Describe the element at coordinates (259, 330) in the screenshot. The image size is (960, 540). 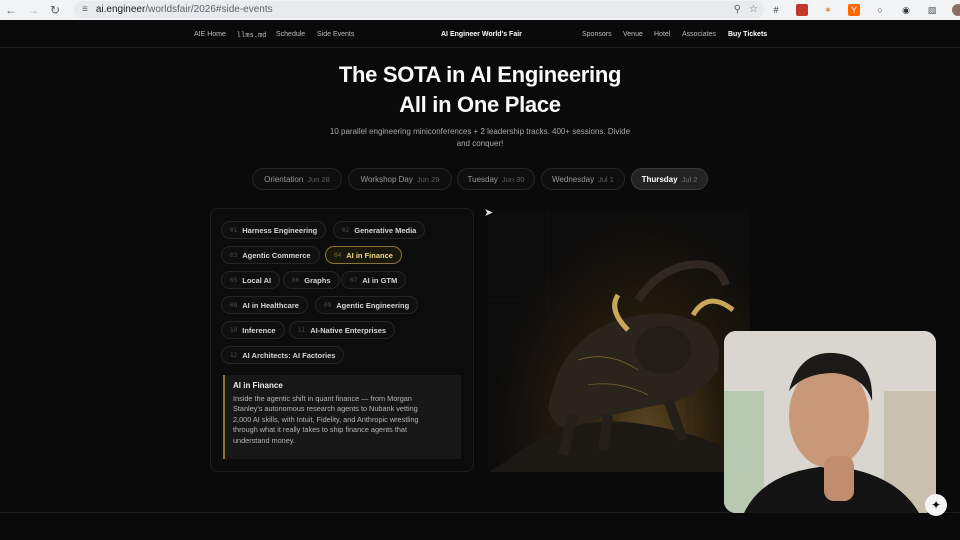
I see `track-label: Inference` at that location.